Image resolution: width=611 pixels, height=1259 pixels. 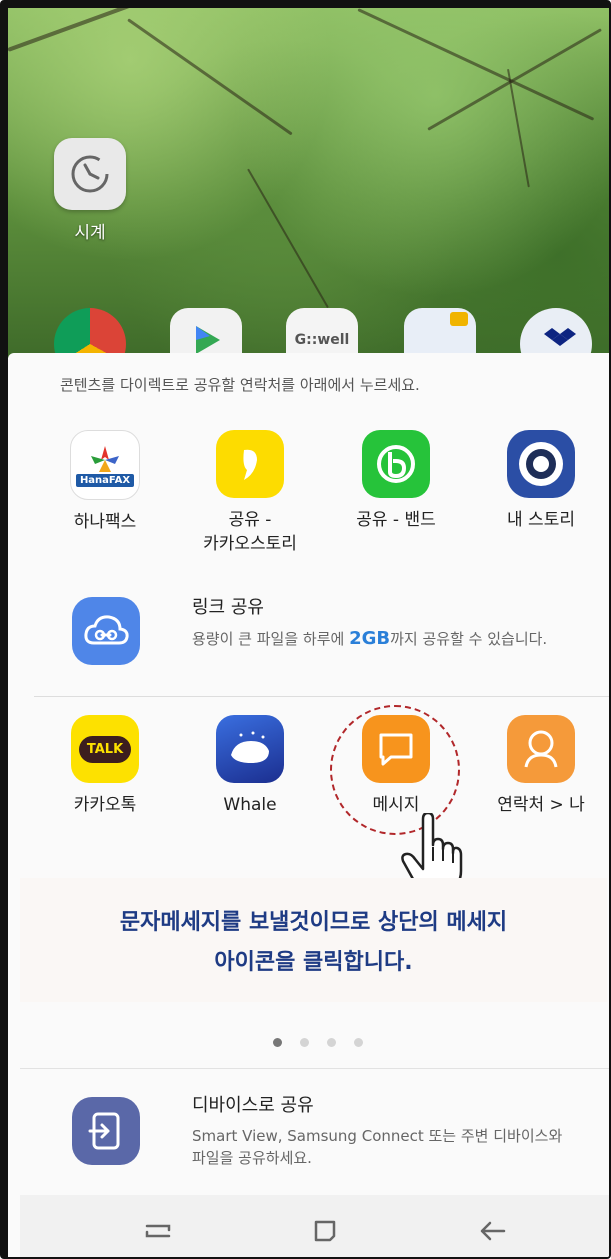 I want to click on page-indicator, so click(x=318, y=1042).